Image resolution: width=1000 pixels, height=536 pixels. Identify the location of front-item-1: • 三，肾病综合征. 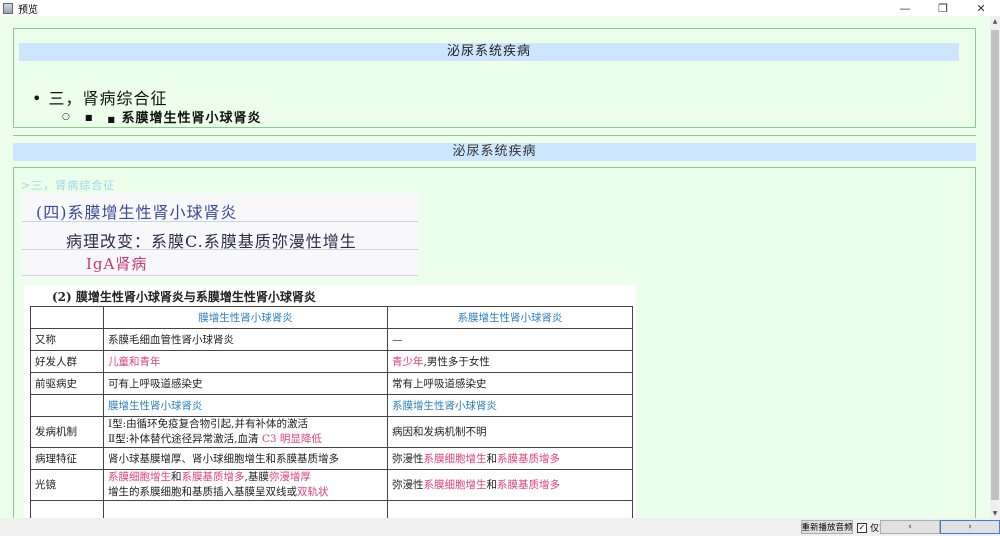
(100, 98).